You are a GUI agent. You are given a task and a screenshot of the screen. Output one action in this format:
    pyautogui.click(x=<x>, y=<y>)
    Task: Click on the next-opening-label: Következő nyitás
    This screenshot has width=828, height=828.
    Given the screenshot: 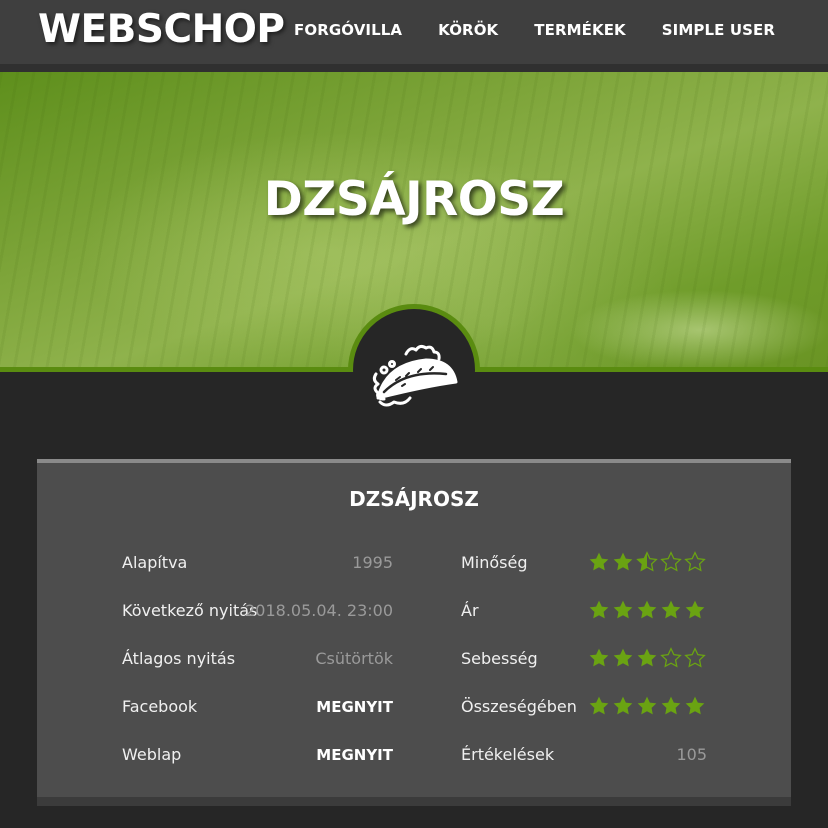 What is the action you would take?
    pyautogui.click(x=190, y=610)
    